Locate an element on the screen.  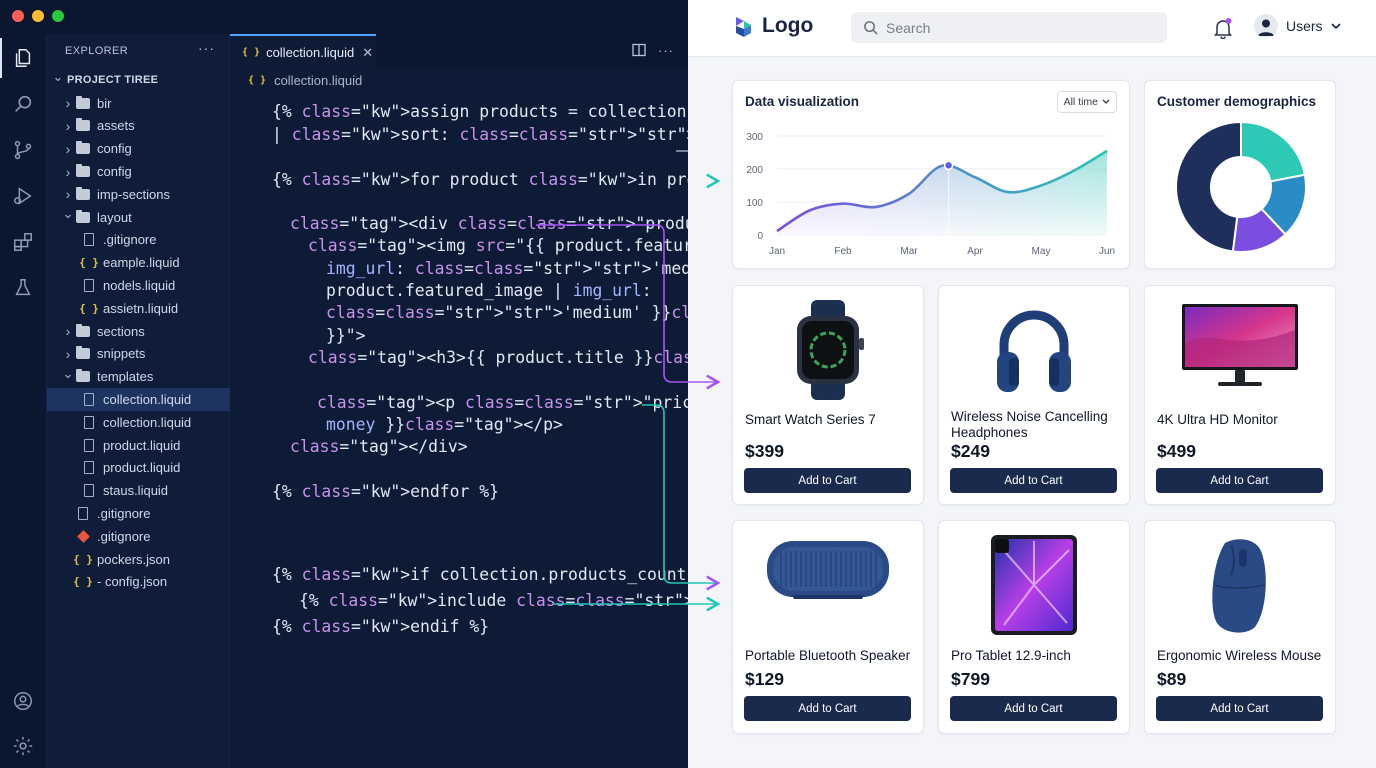
gear-icon is located at coordinates (23, 746).